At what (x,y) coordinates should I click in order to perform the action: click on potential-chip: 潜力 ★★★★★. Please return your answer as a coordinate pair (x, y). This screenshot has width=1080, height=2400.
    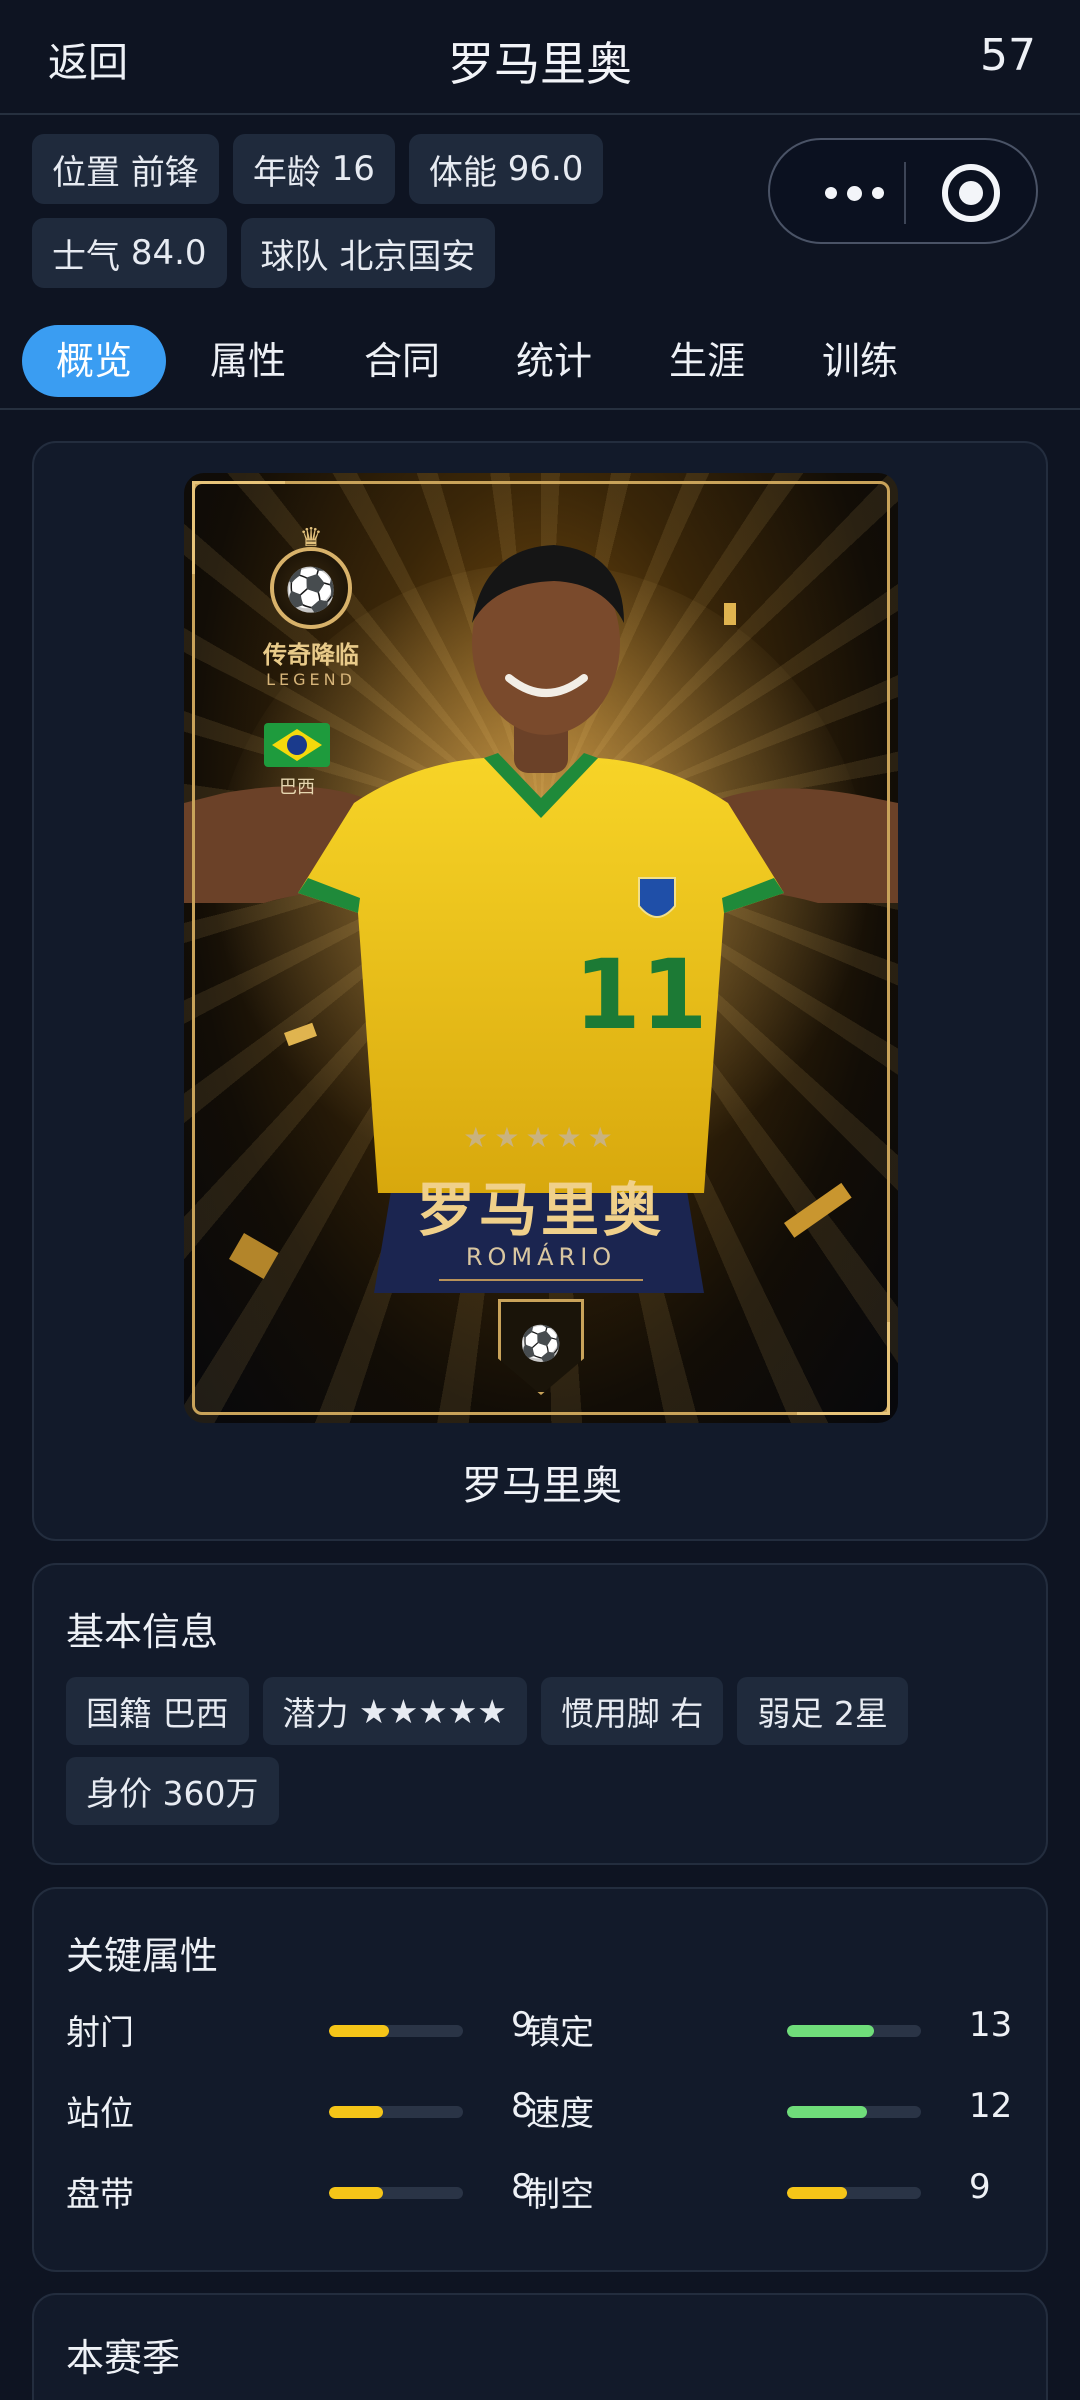
    Looking at the image, I should click on (394, 1711).